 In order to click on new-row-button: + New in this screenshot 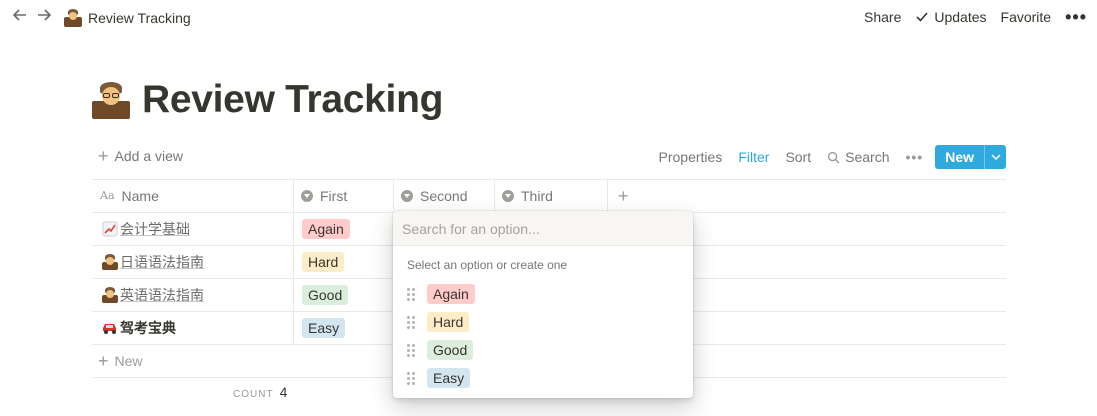, I will do `click(120, 360)`.